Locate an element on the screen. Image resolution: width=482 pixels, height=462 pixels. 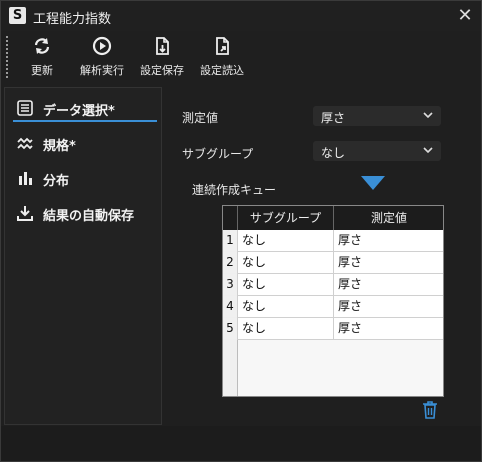
subgroup-select-value: なし is located at coordinates (333, 153).